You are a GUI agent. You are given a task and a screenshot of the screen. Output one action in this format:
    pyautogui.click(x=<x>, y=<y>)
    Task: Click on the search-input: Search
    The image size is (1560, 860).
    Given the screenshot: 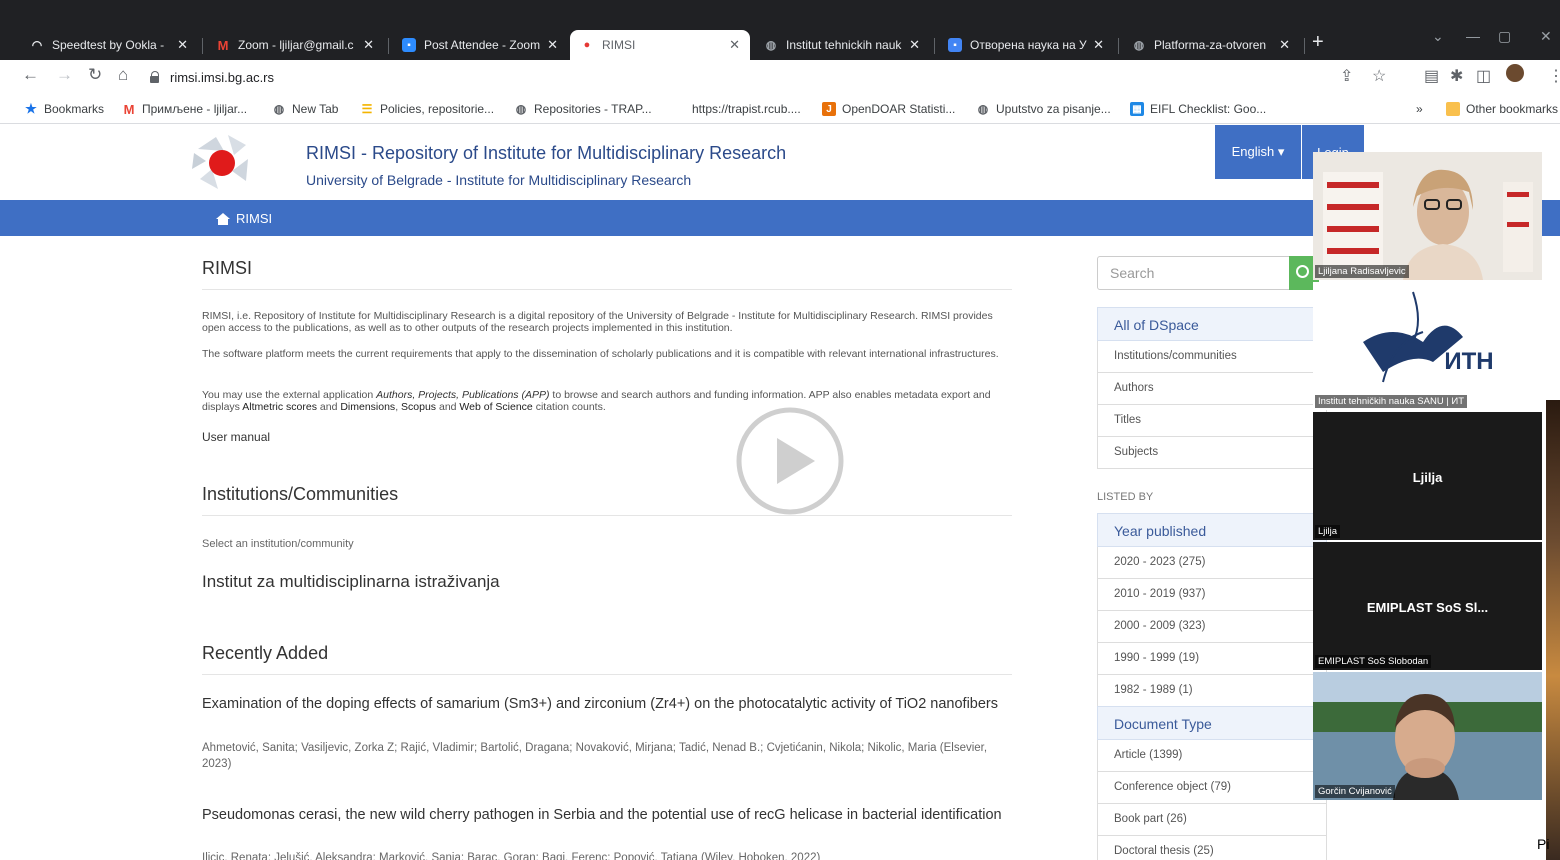 What is the action you would take?
    pyautogui.click(x=1202, y=273)
    